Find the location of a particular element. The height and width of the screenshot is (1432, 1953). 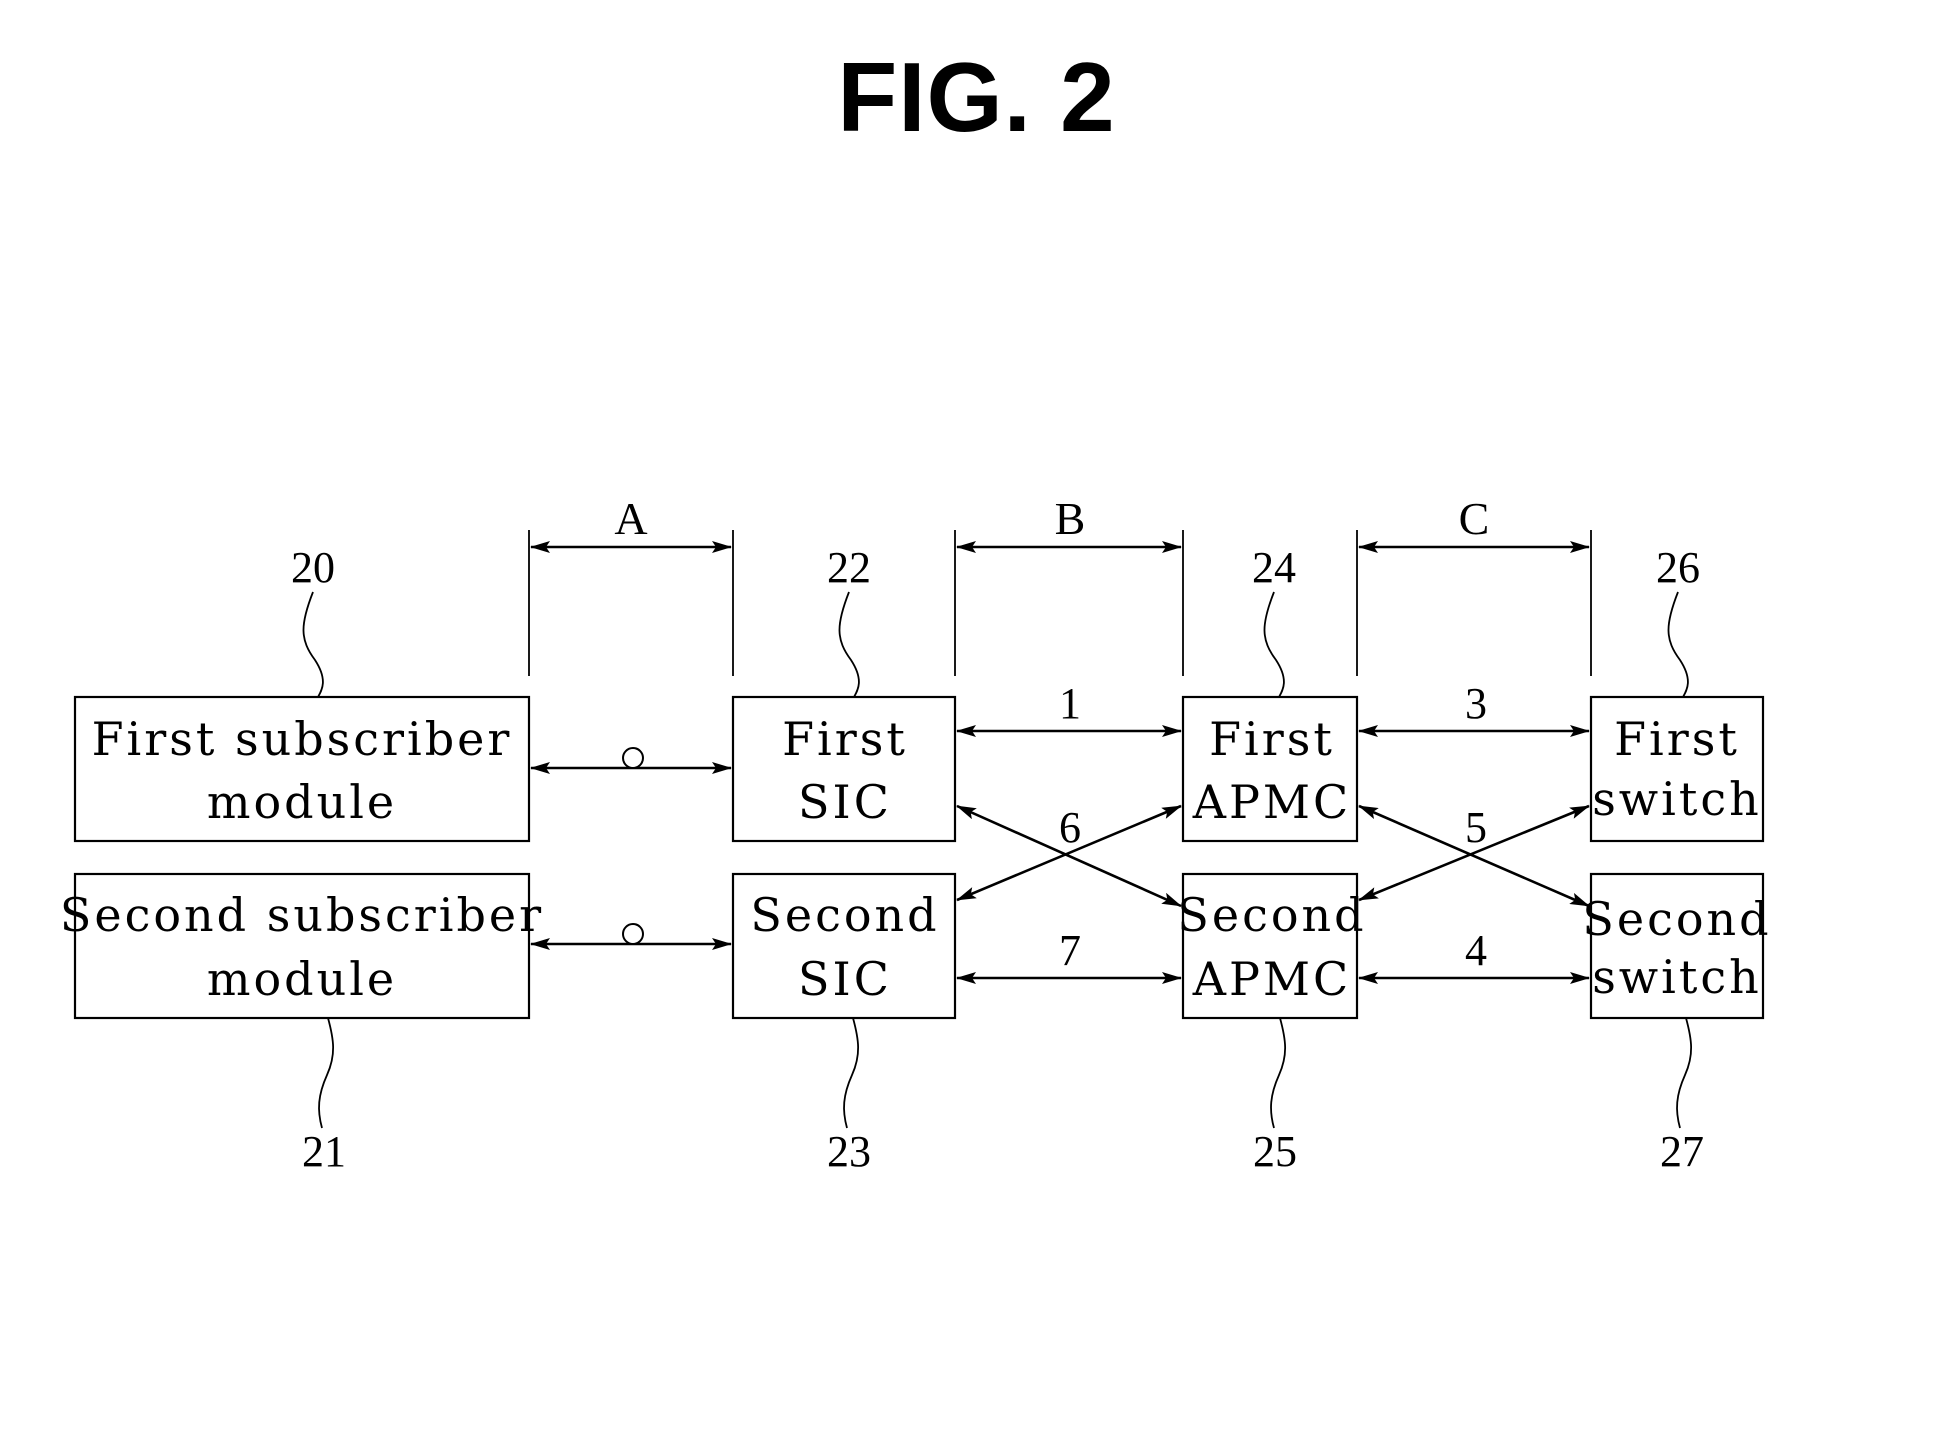

reference-numeral: 22 is located at coordinates (849, 567).